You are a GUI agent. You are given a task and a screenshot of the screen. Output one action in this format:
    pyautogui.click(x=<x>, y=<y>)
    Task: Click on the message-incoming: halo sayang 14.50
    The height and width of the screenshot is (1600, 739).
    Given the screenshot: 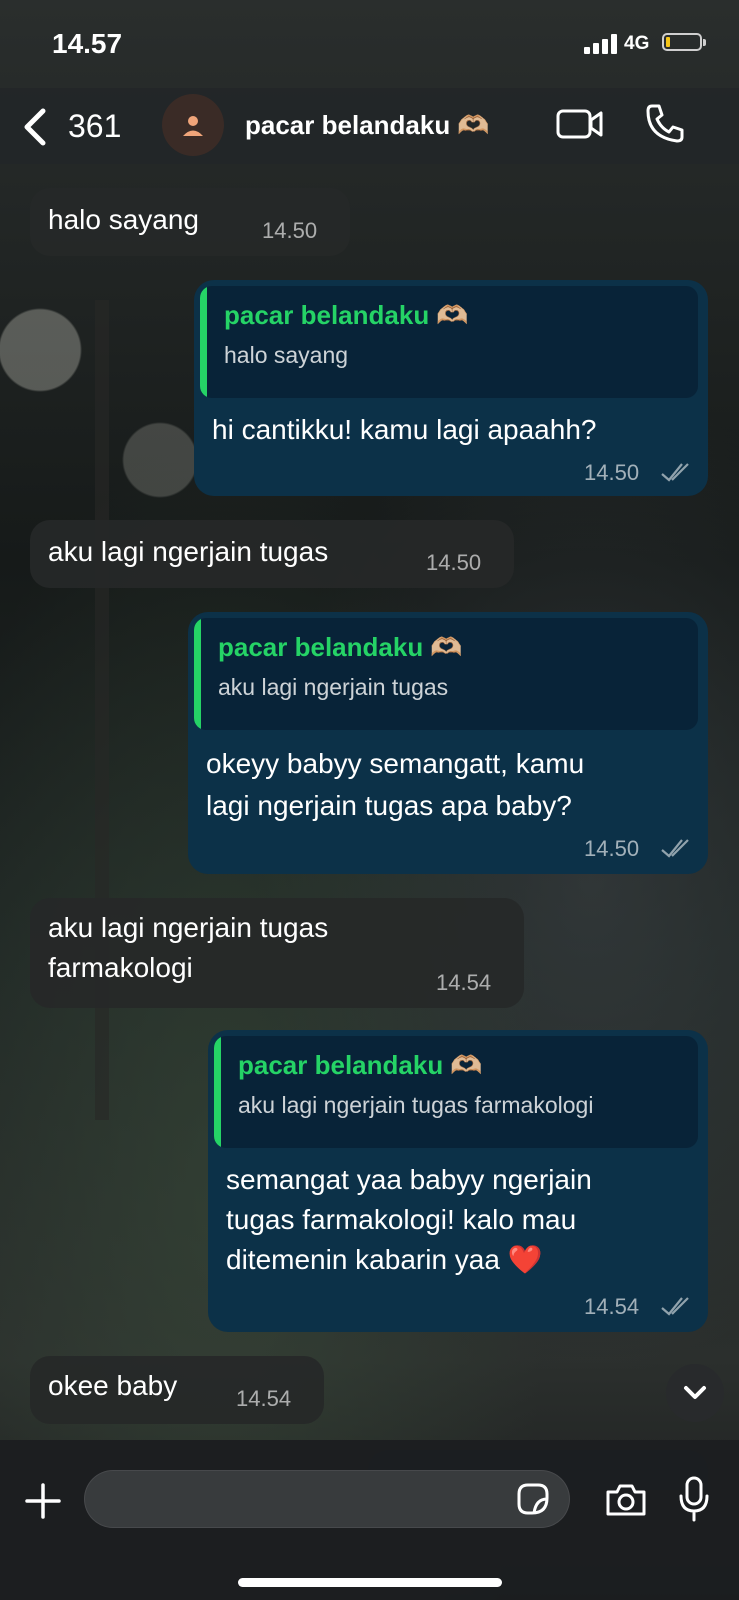 What is the action you would take?
    pyautogui.click(x=190, y=222)
    